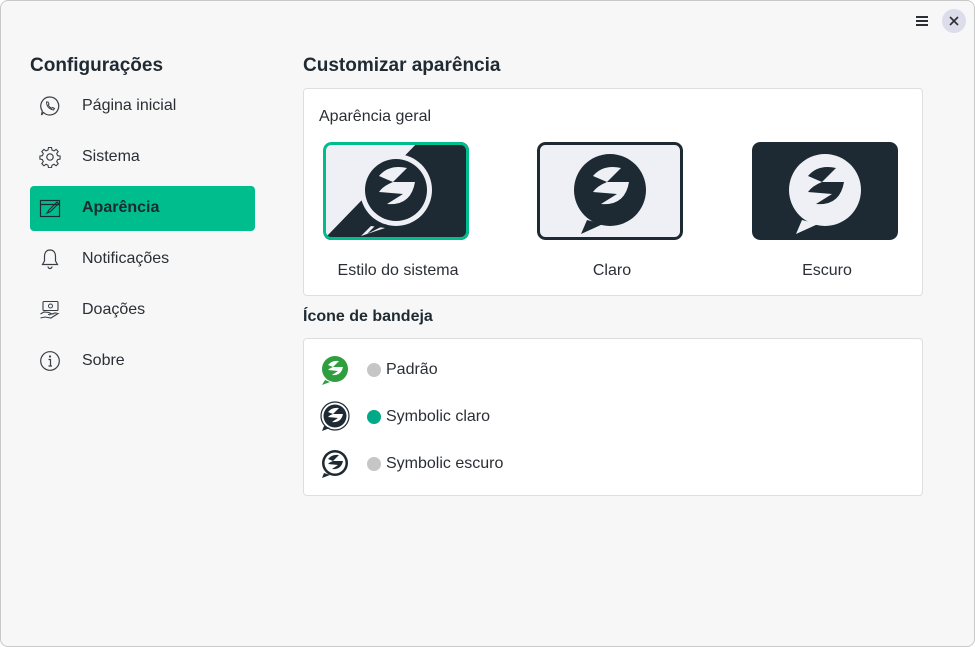 The height and width of the screenshot is (647, 975). I want to click on sidebar-item-doacoes: Doações, so click(142, 310).